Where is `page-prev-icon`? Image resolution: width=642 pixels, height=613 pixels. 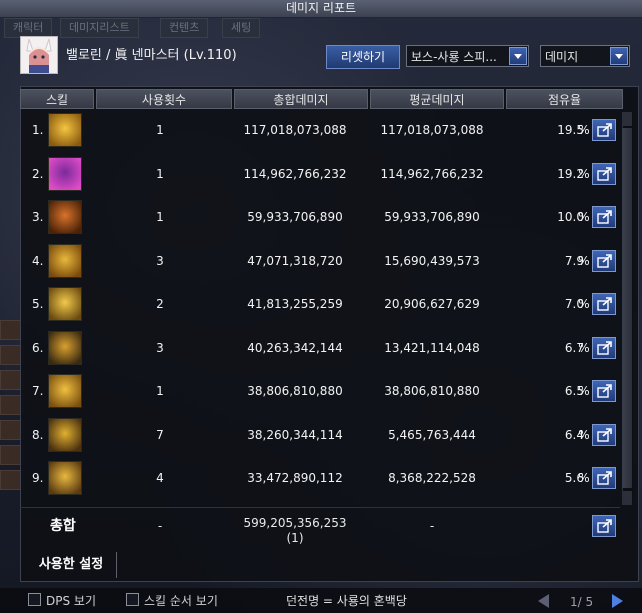 page-prev-icon is located at coordinates (543, 601).